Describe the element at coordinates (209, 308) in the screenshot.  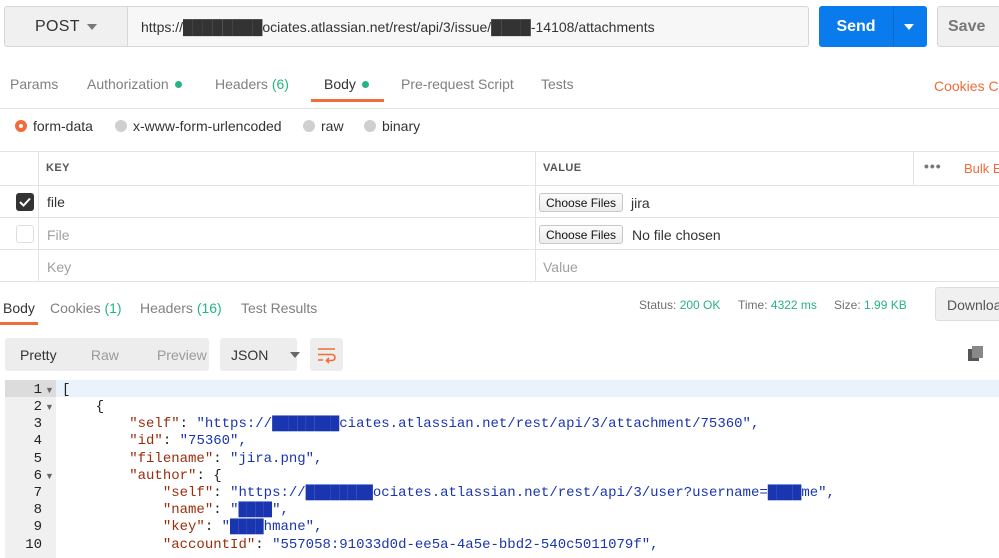
I see `tab-count: (16)` at that location.